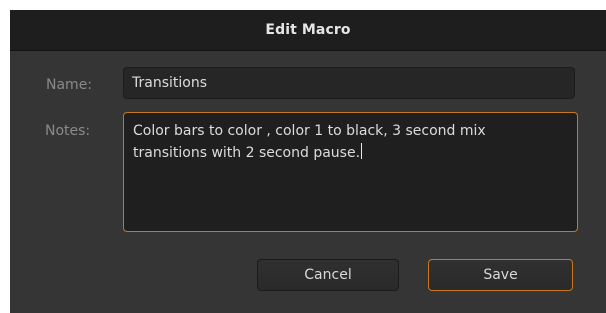 This screenshot has height=313, width=606. What do you see at coordinates (500, 275) in the screenshot?
I see `save-button: Save` at bounding box center [500, 275].